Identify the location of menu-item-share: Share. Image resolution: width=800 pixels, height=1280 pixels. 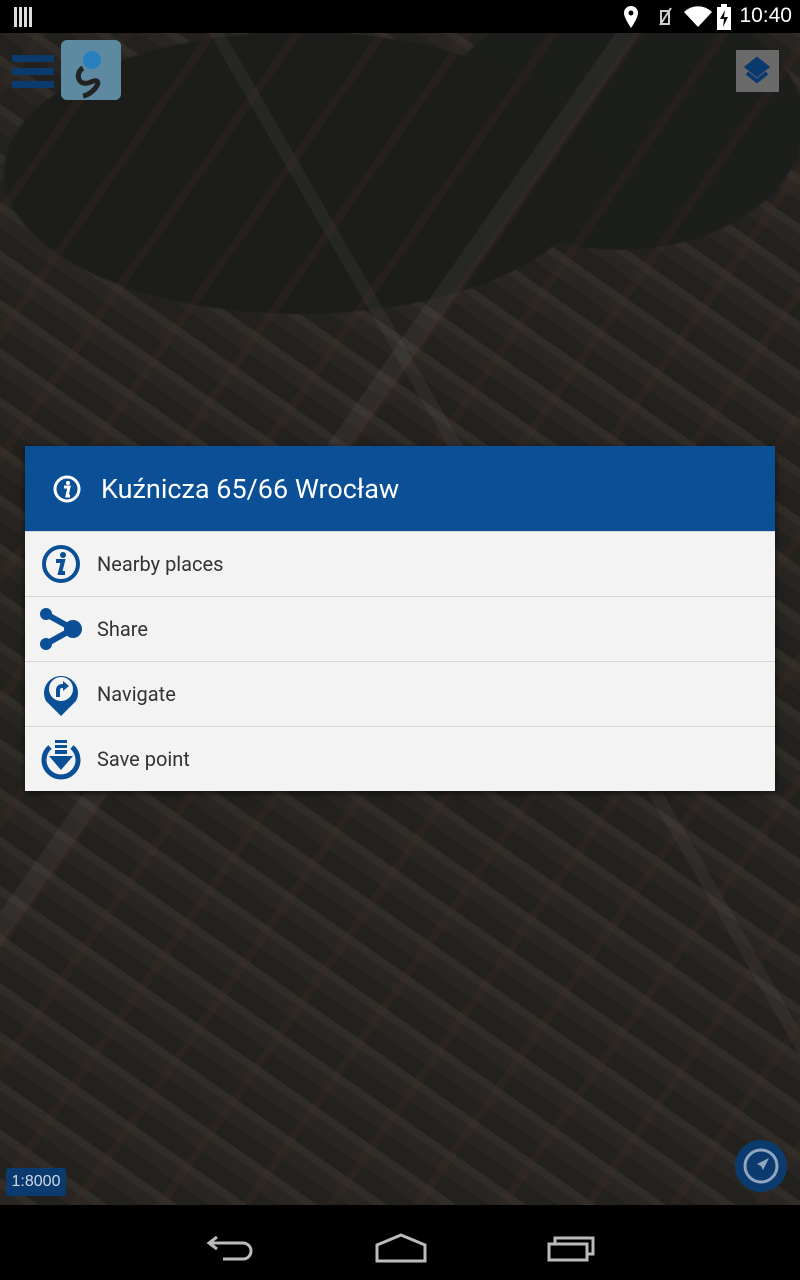
(400, 628).